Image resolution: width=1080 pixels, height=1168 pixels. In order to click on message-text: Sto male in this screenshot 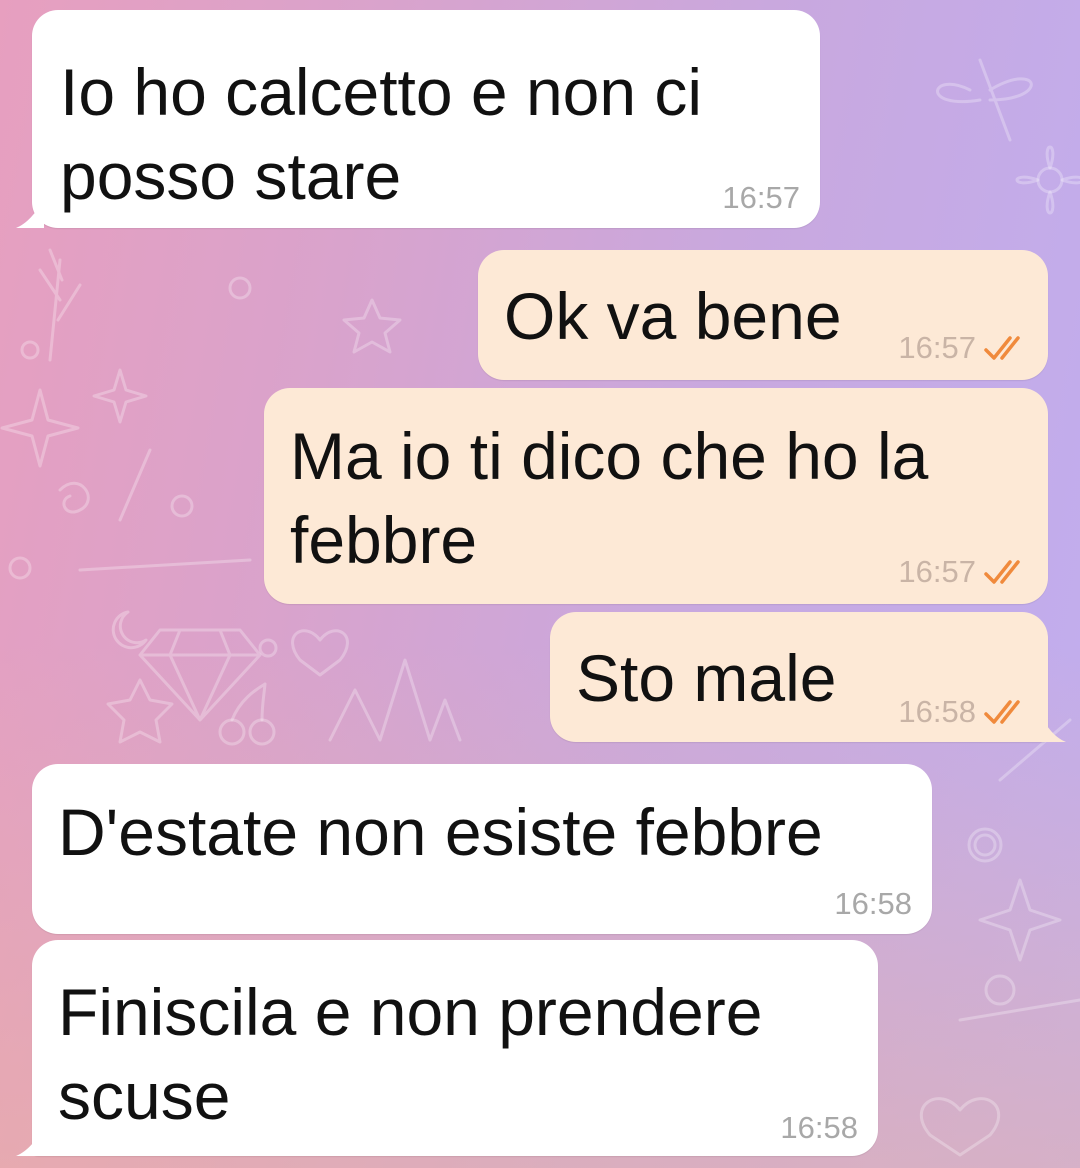, I will do `click(706, 678)`.